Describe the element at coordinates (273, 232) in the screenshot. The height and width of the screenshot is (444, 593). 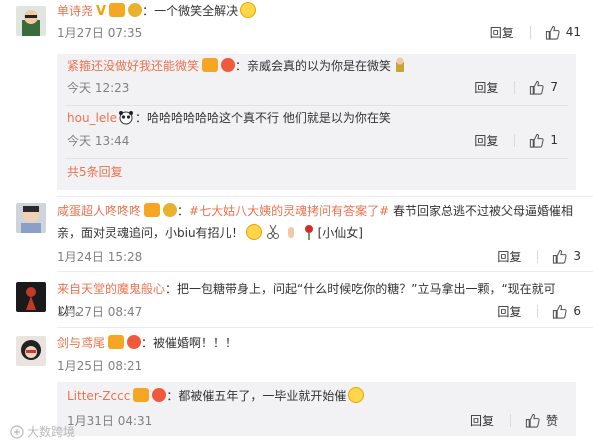
I see `scissors-emoji-icon` at that location.